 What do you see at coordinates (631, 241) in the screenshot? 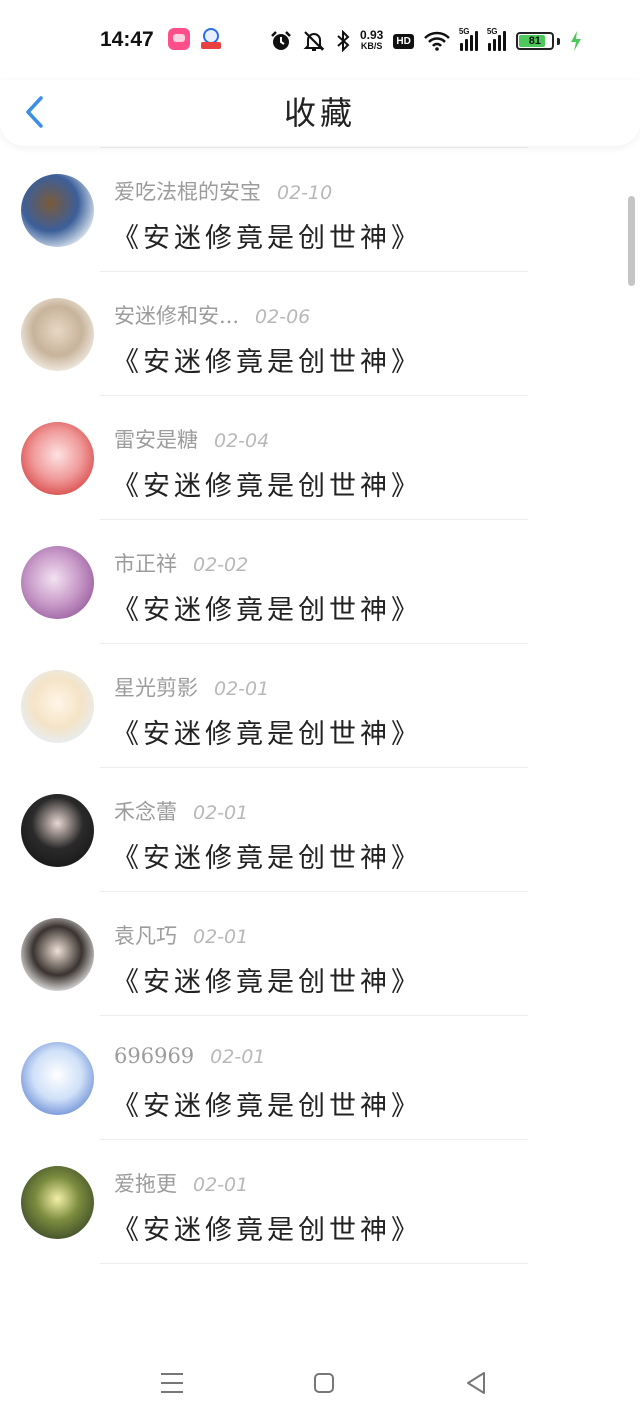
I see `scrollbar-thumb` at bounding box center [631, 241].